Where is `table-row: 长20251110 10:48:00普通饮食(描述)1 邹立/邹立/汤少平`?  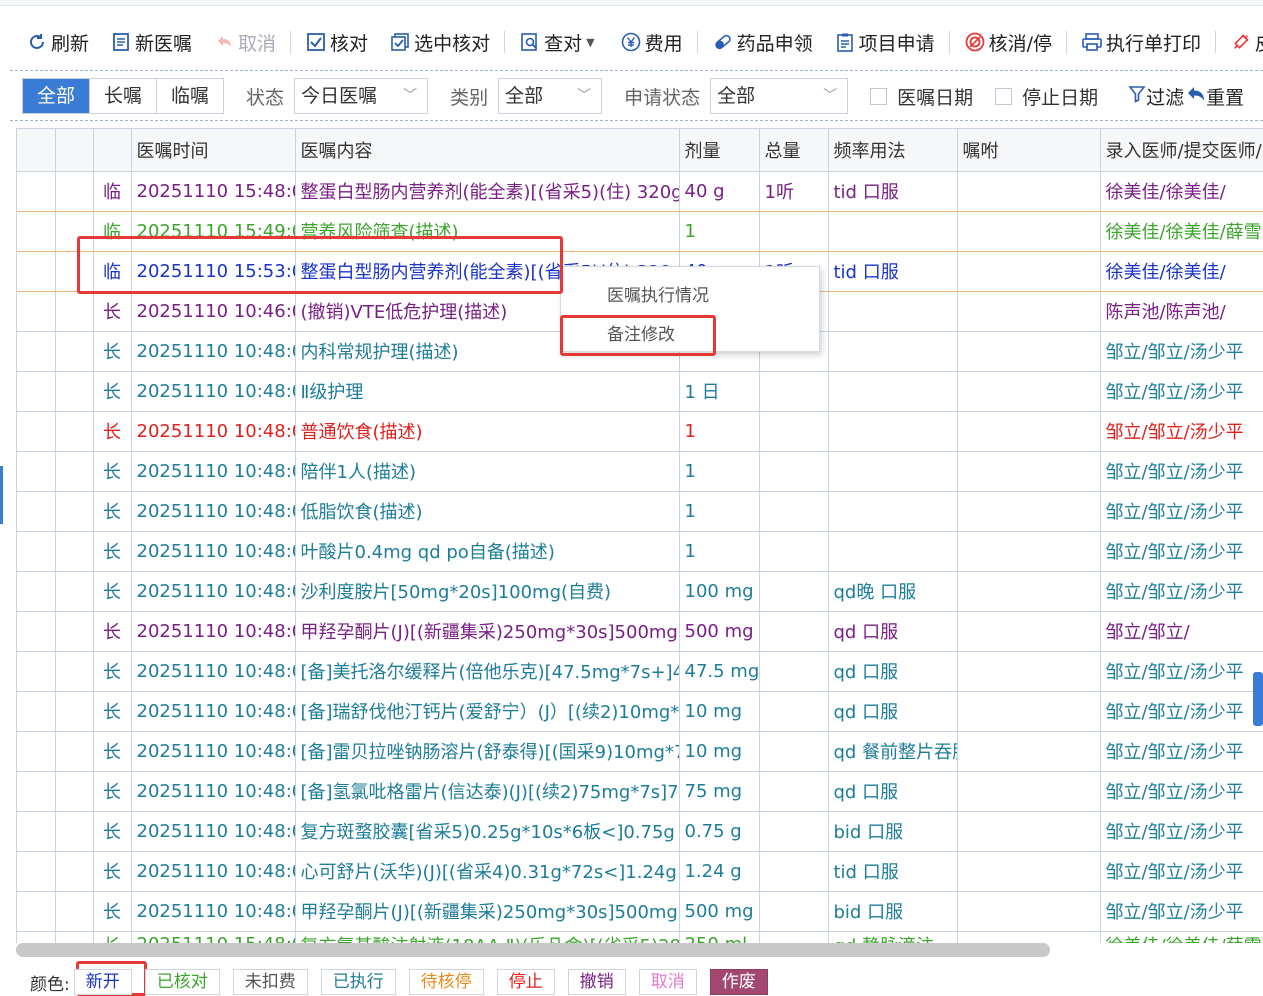
table-row: 长20251110 10:48:00普通饮食(描述)1 邹立/邹立/汤少平 is located at coordinates (640, 431).